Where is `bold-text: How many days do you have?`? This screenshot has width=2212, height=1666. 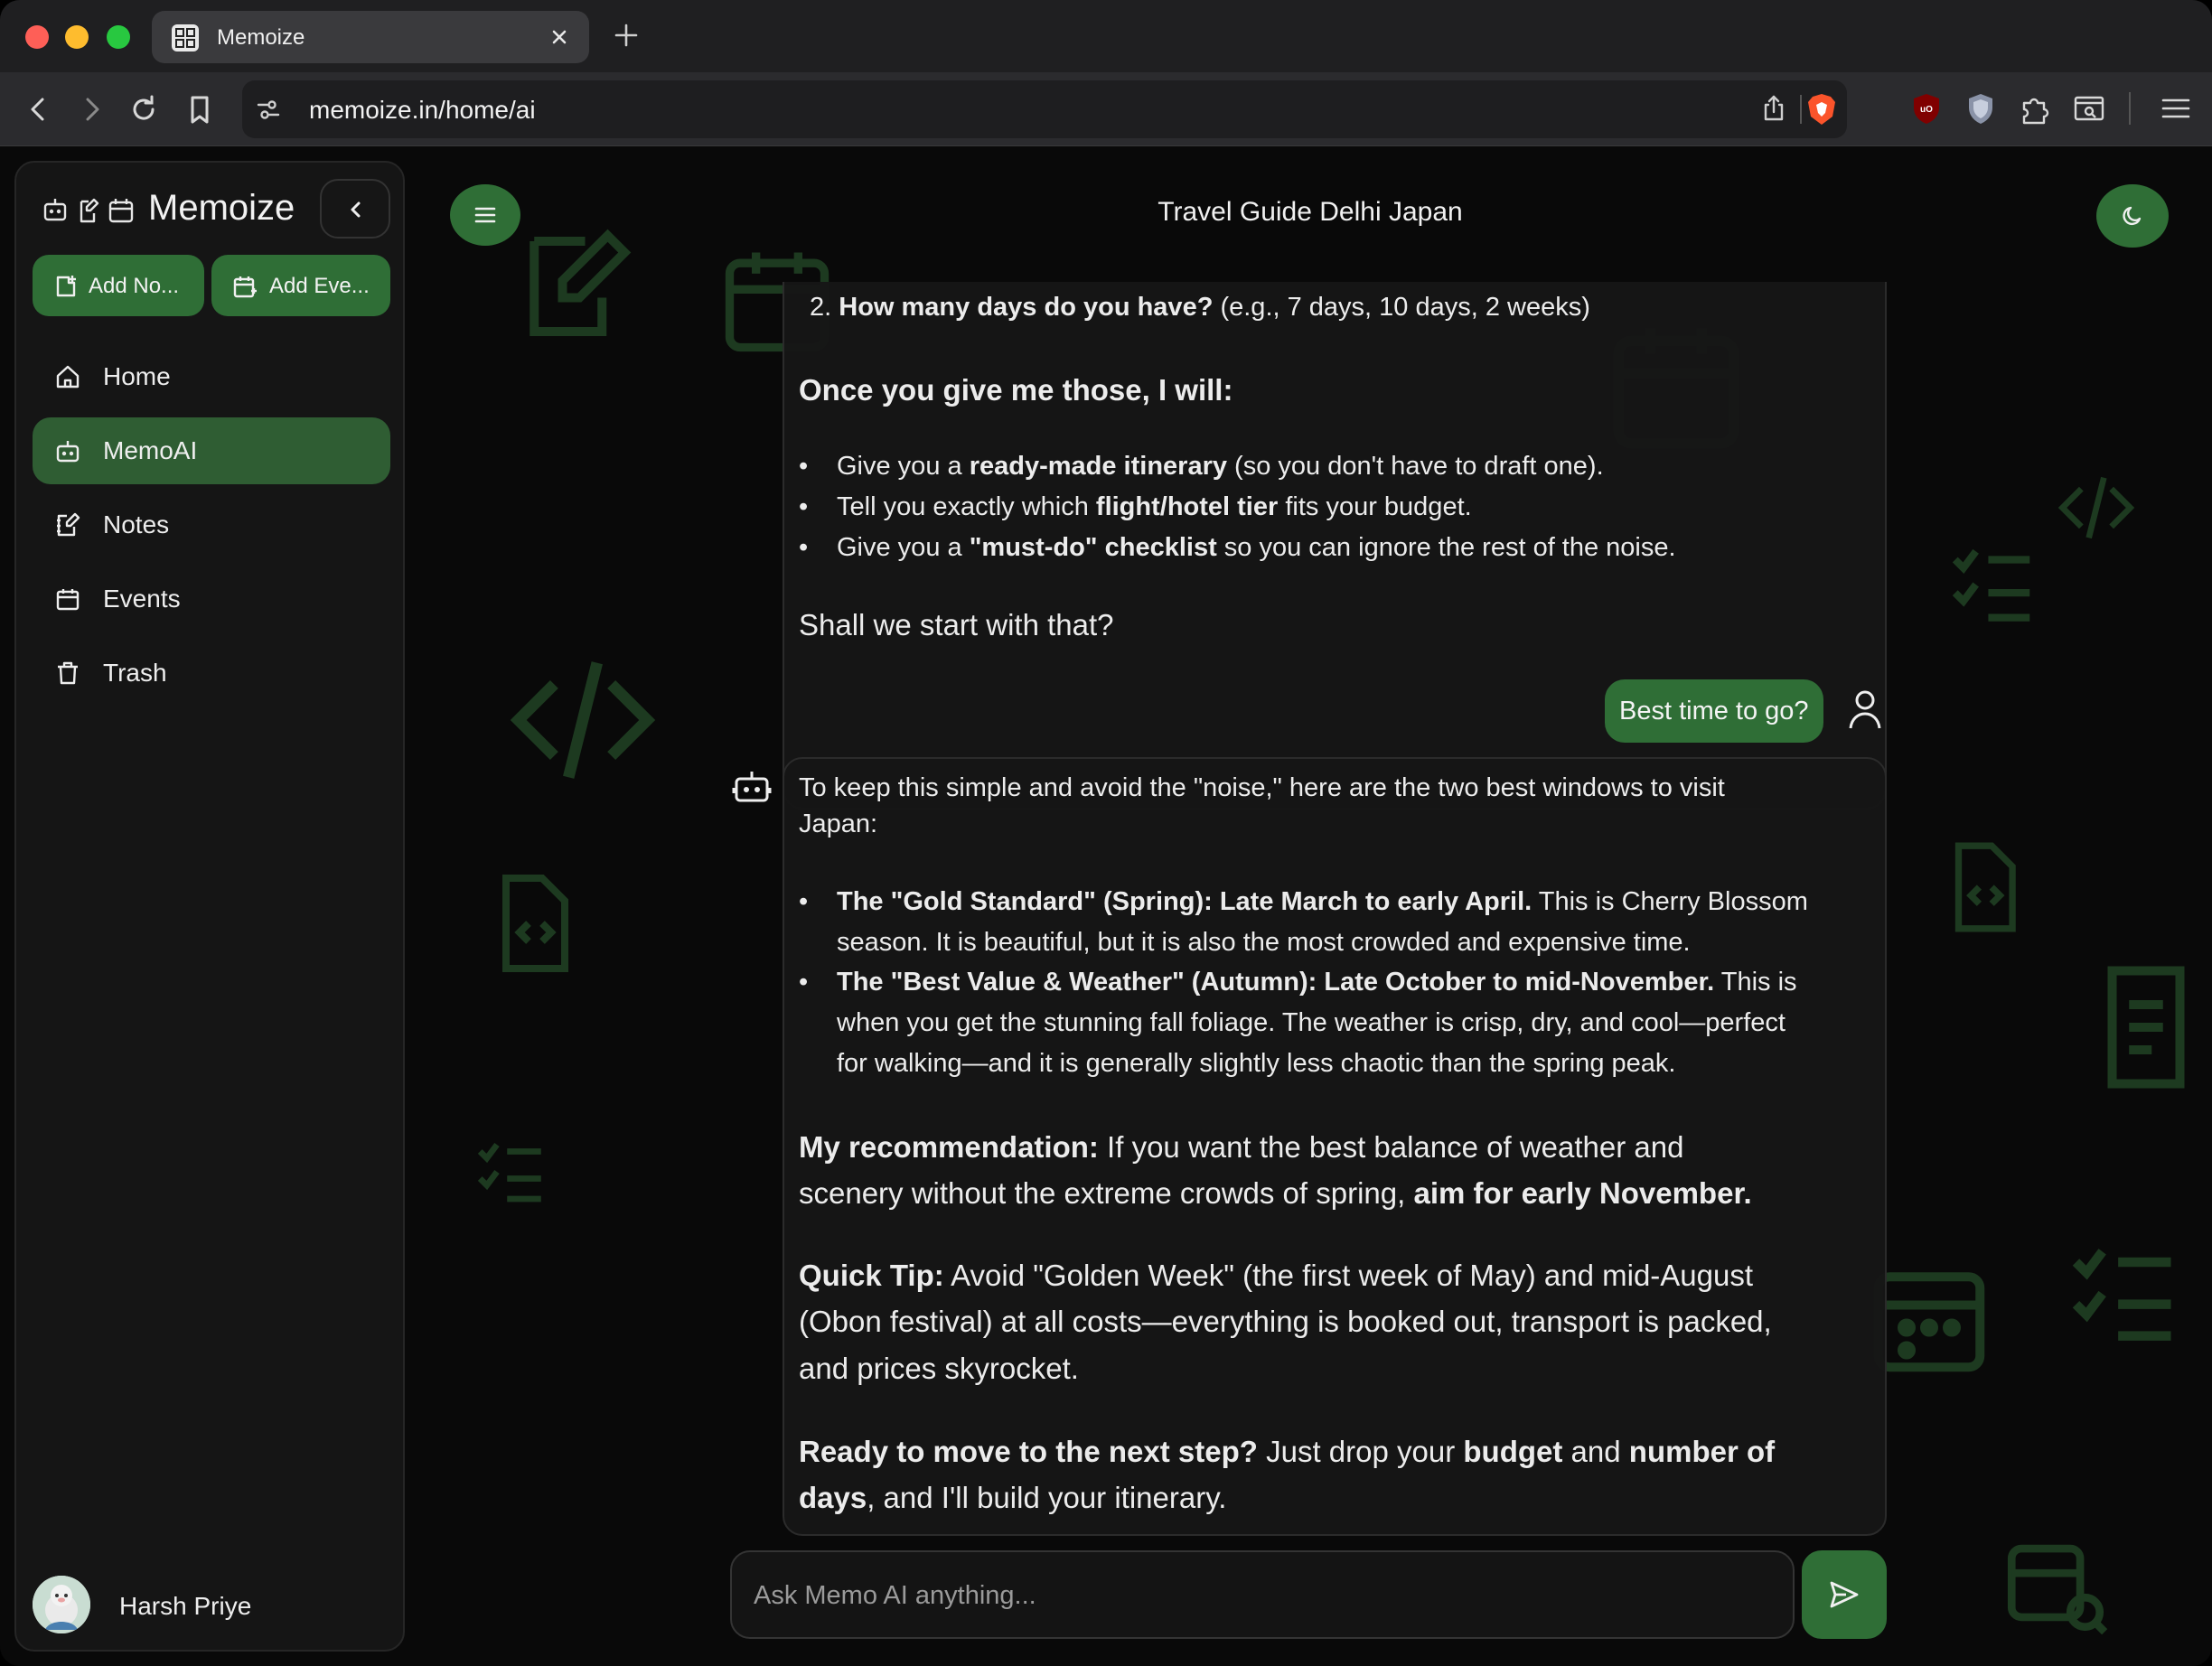
bold-text: How many days do you have? is located at coordinates (1026, 307).